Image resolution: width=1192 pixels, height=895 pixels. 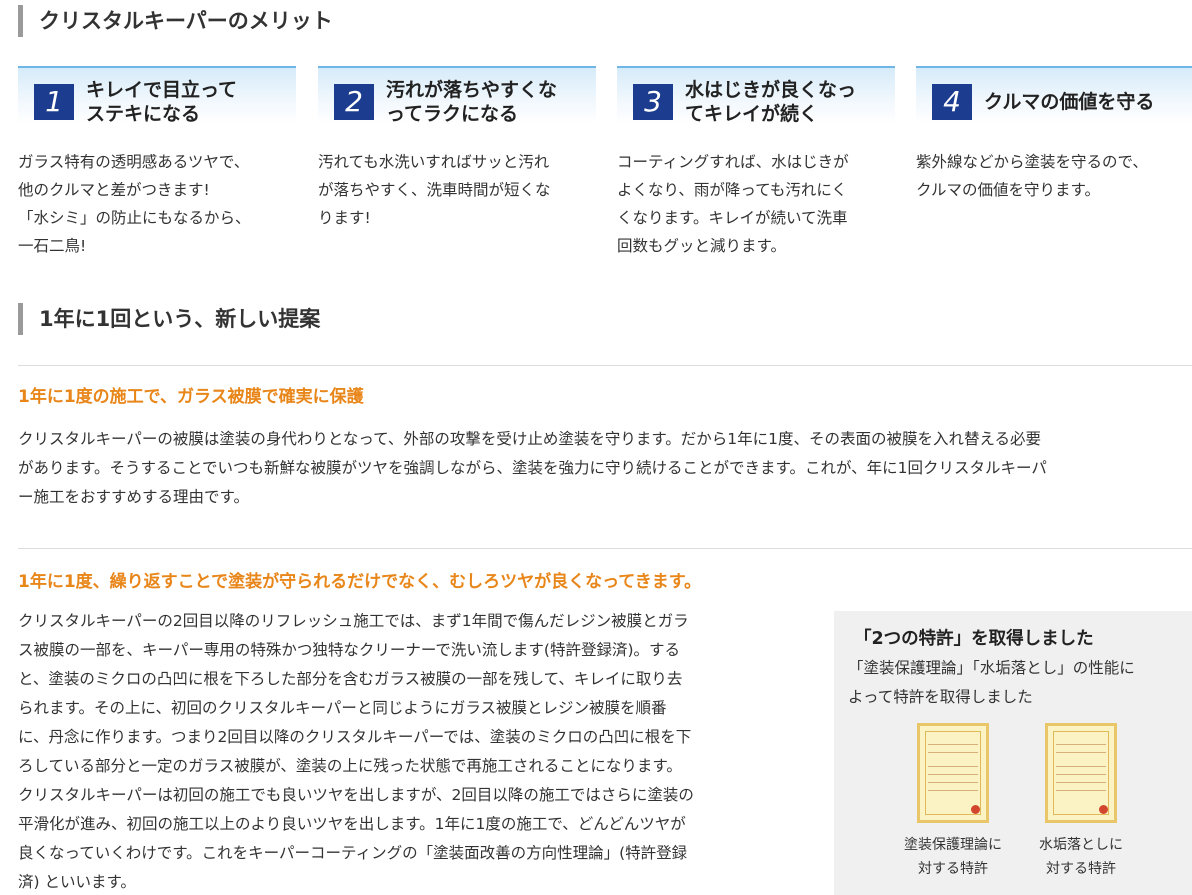 I want to click on merit-header: 4 クルマの価値を守る, so click(x=1054, y=95).